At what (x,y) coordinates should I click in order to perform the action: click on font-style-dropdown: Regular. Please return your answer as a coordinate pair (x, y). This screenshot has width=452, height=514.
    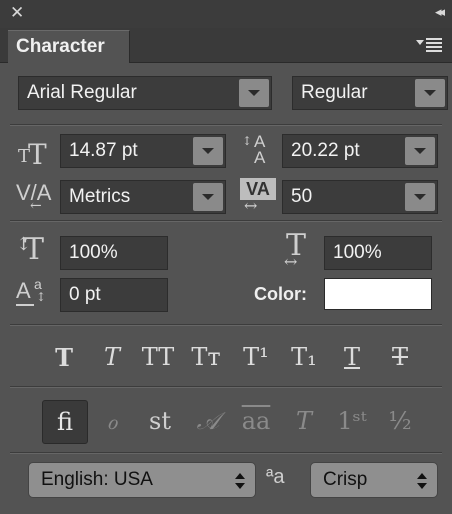
    Looking at the image, I should click on (370, 93).